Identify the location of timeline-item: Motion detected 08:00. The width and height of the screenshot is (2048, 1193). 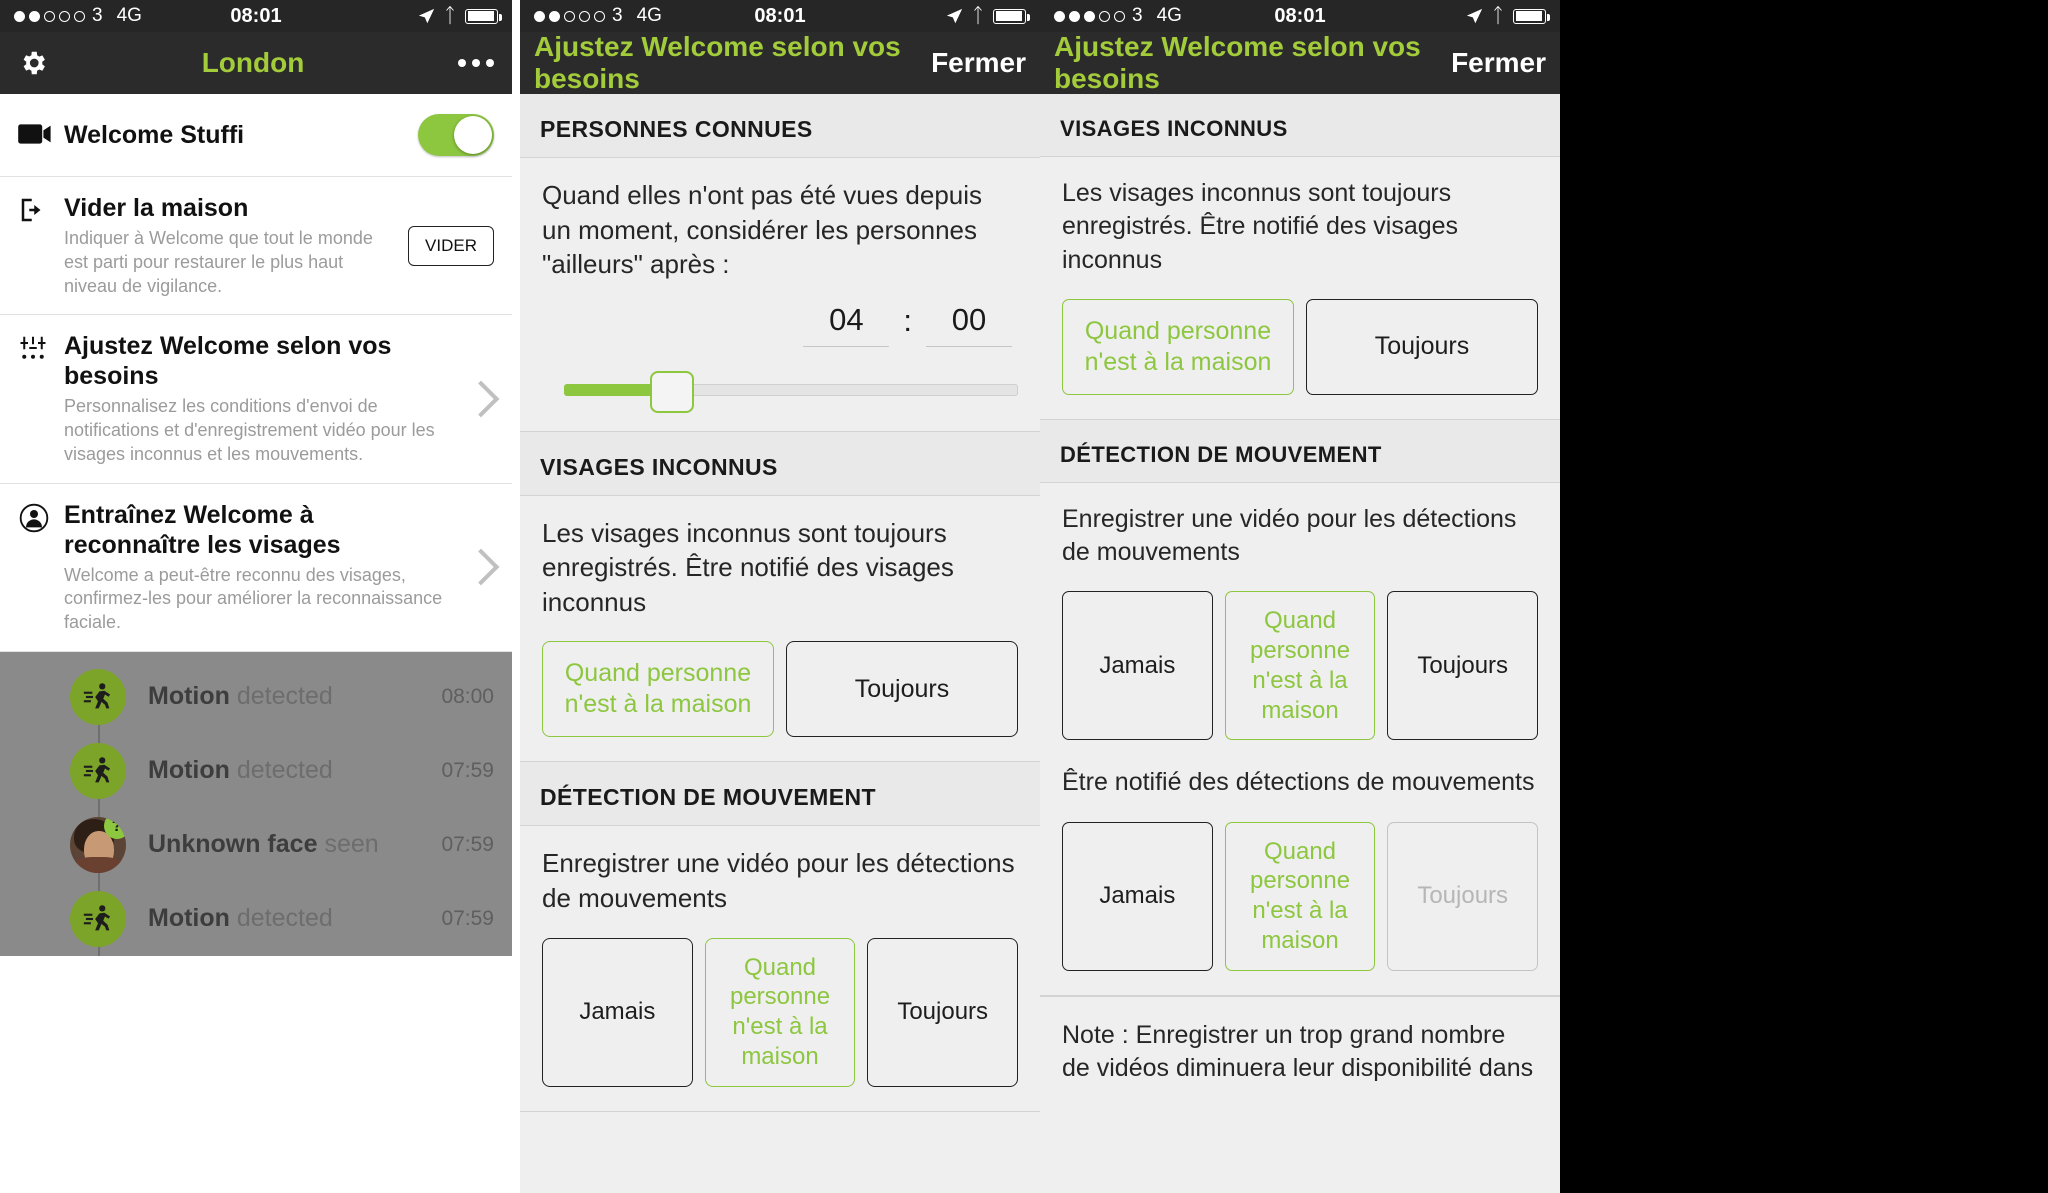
(256, 697).